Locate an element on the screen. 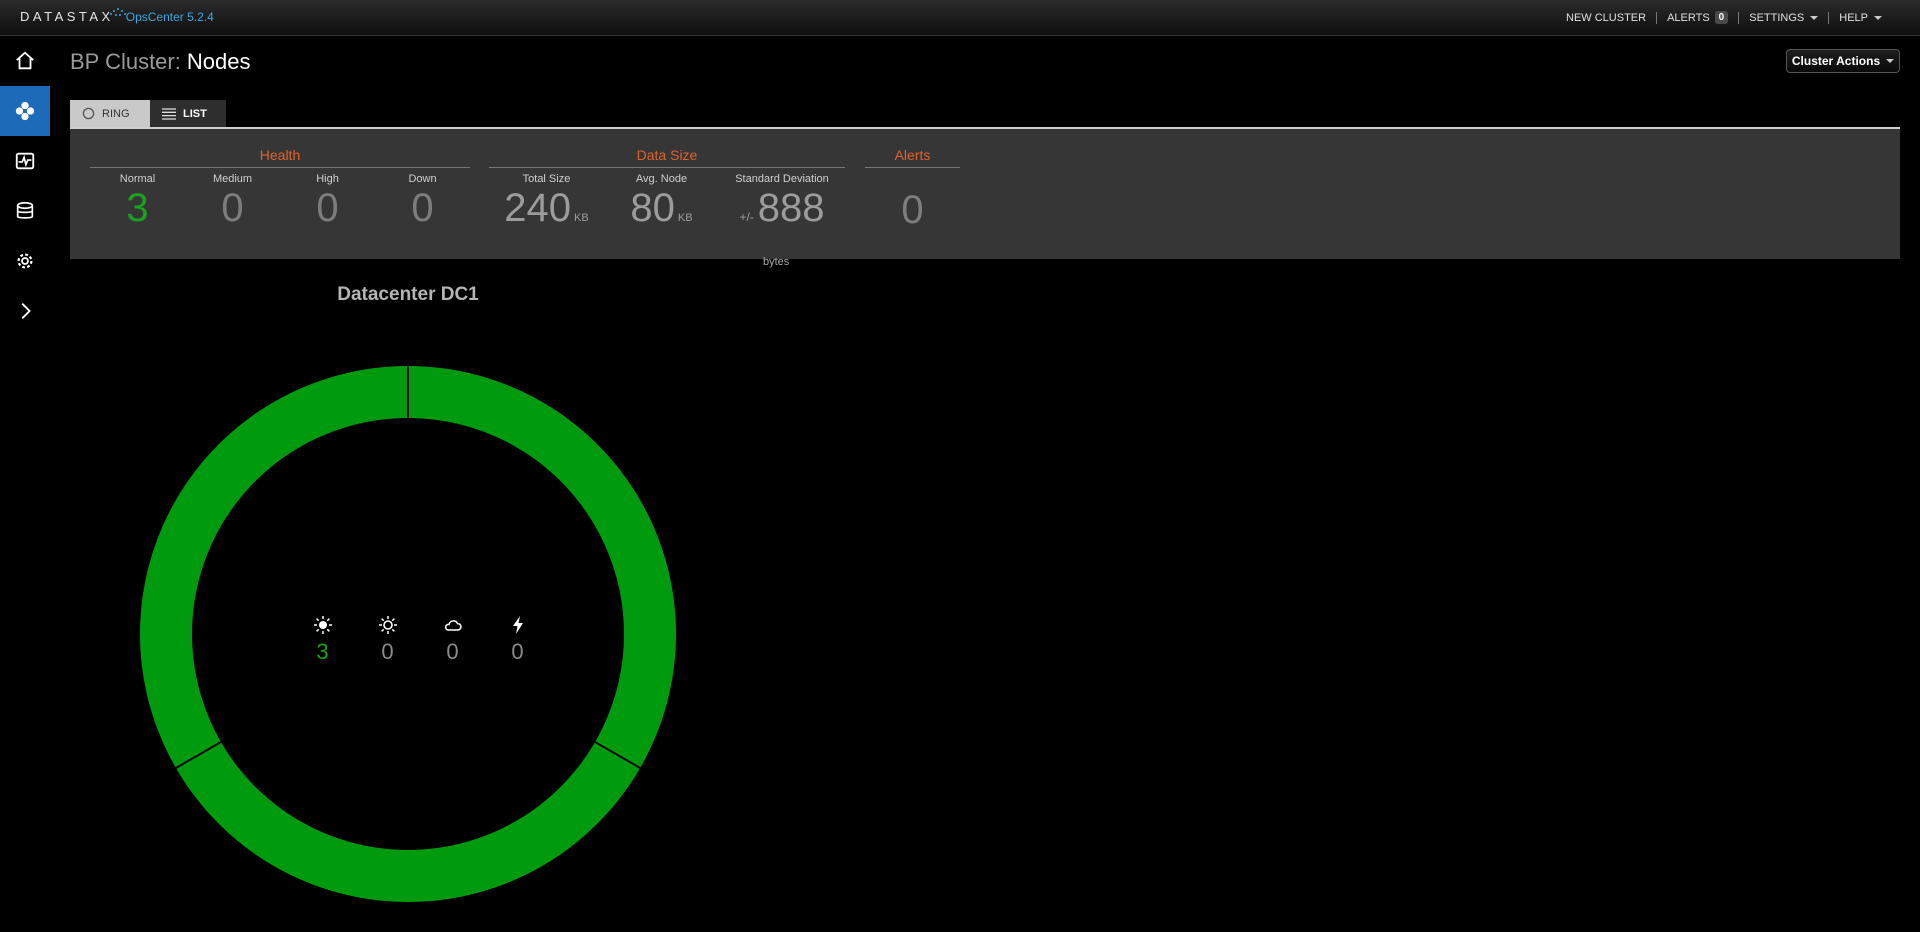 Image resolution: width=1920 pixels, height=932 pixels. sidebar-item-settings is located at coordinates (25, 261).